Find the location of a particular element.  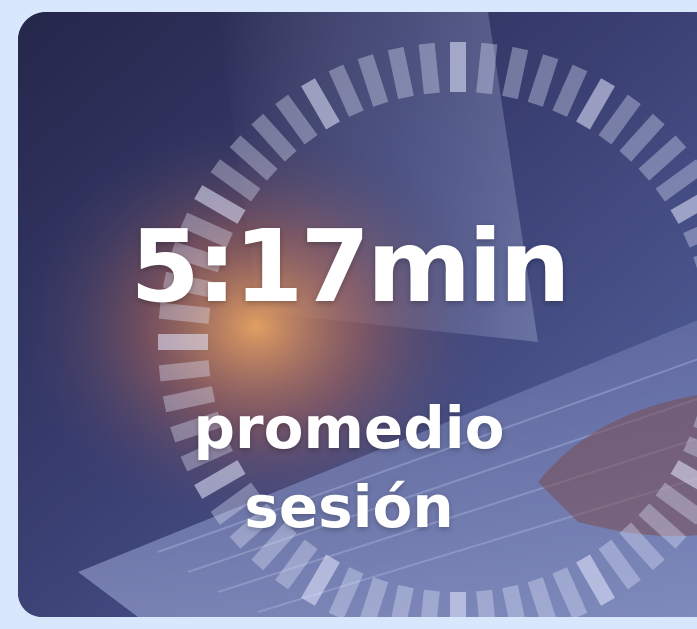

stat-label-line2: sesión is located at coordinates (349, 507).